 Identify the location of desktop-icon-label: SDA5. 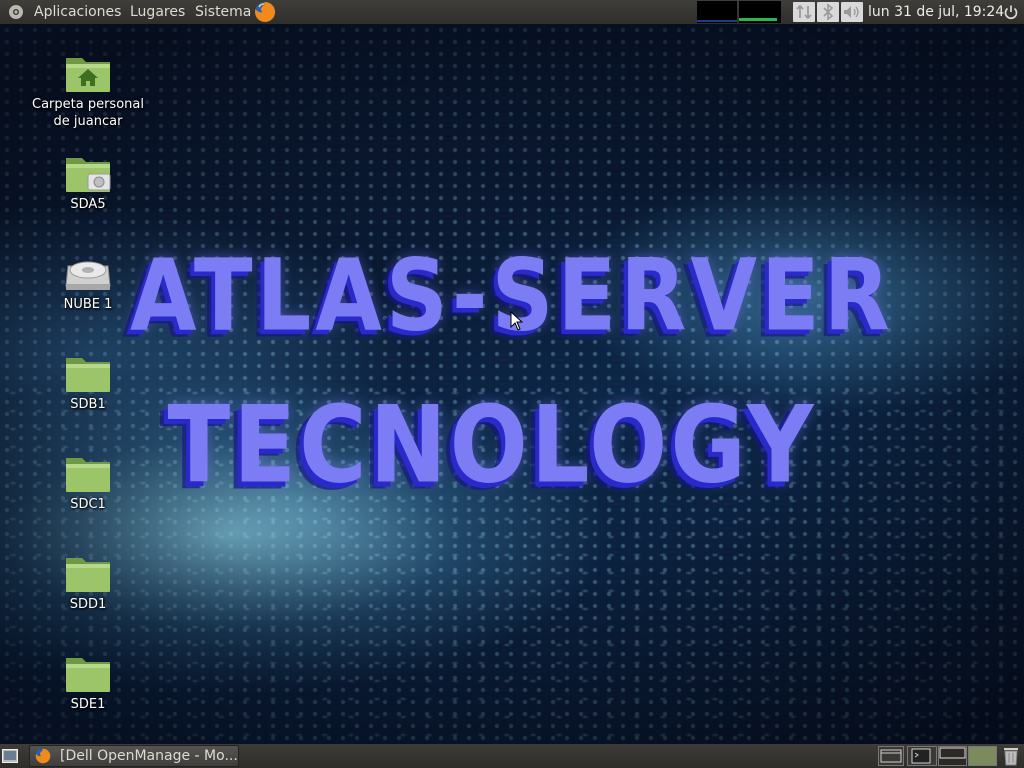
(88, 204).